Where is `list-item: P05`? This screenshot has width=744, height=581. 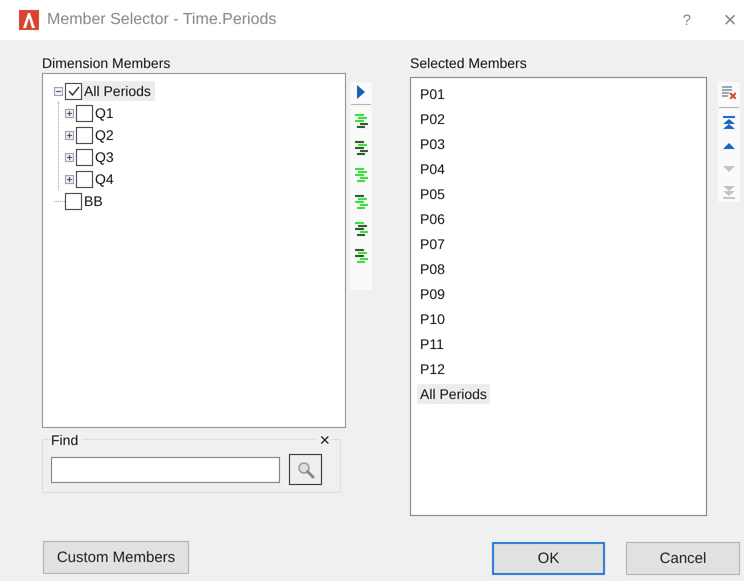
list-item: P05 is located at coordinates (432, 196).